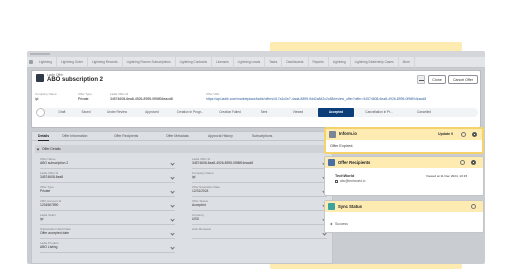 This screenshot has width=512, height=277. Describe the element at coordinates (331, 224) in the screenshot. I see `chevron-right-icon` at that location.